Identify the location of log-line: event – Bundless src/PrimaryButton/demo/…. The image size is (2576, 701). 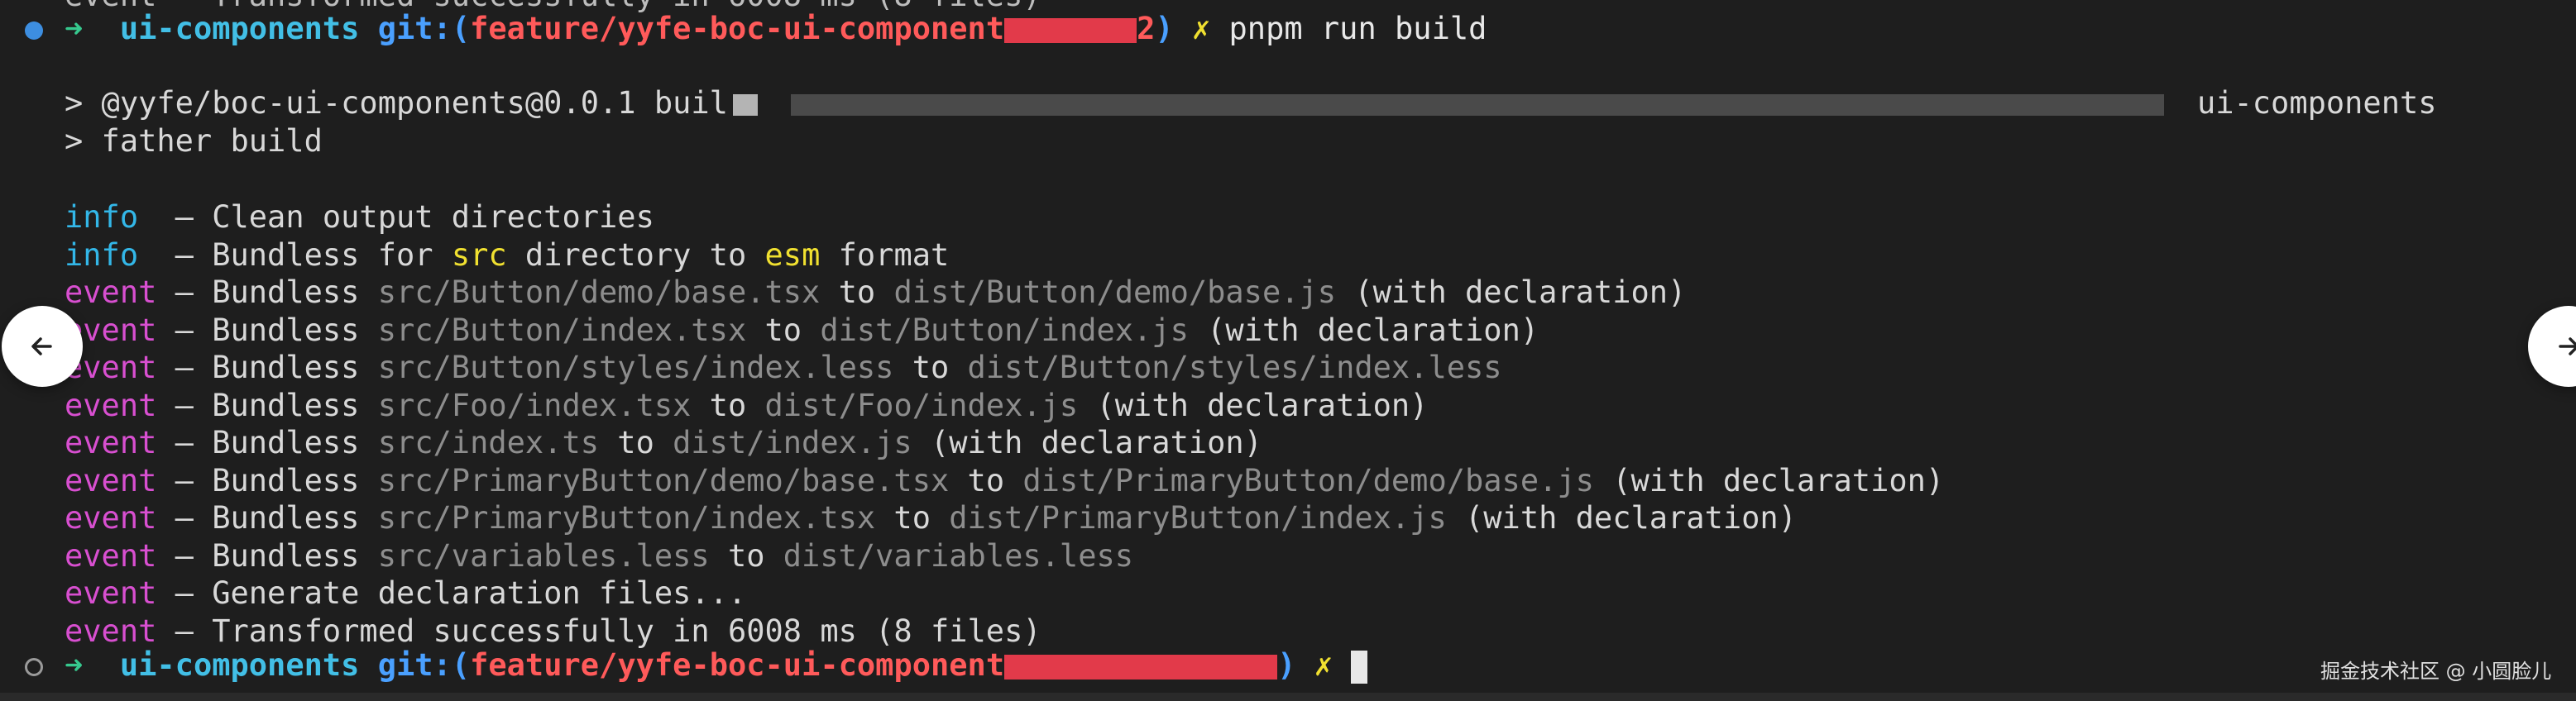
(1005, 481).